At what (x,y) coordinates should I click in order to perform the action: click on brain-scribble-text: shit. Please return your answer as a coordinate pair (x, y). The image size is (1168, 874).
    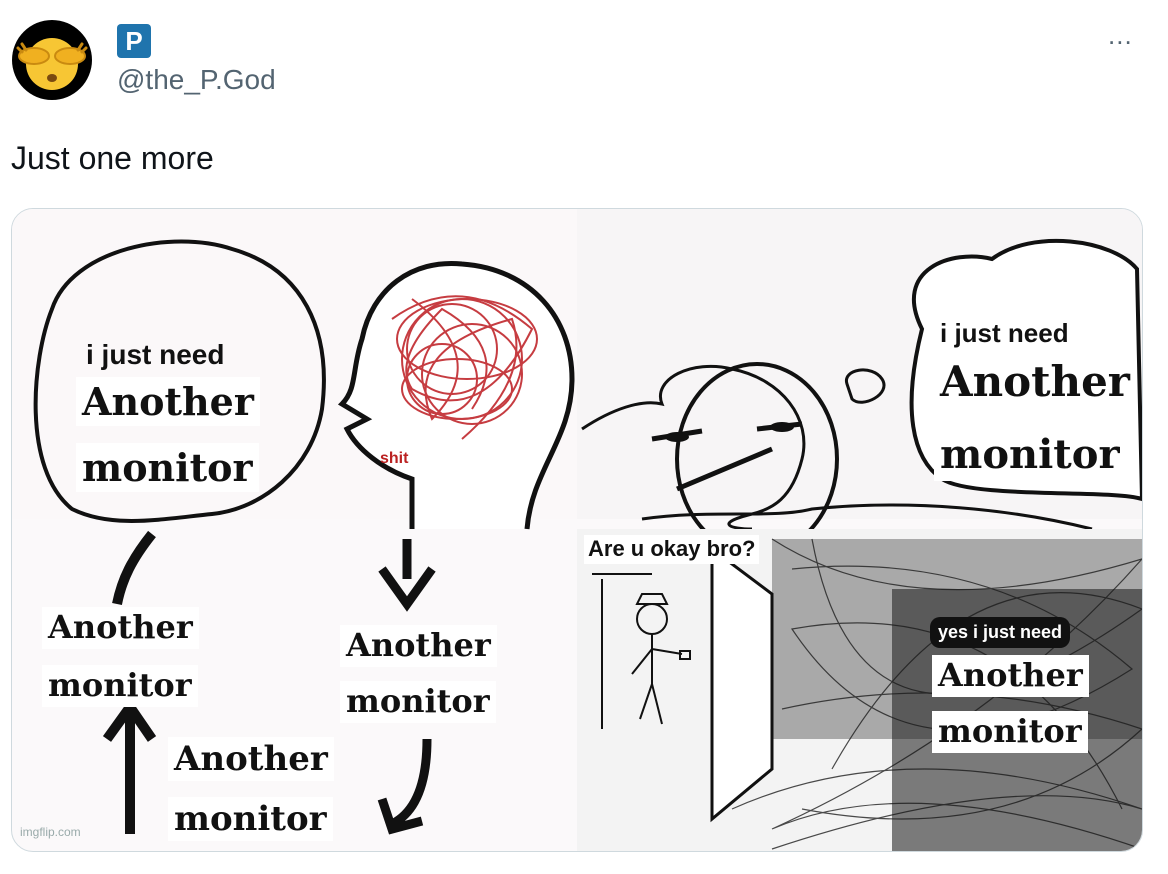
    Looking at the image, I should click on (394, 458).